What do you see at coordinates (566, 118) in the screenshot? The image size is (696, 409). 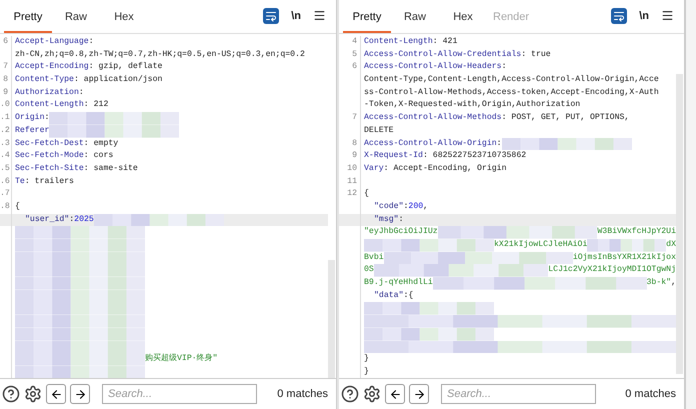 I see `code-text: : POST, GET, PUT, OPTIONS,` at bounding box center [566, 118].